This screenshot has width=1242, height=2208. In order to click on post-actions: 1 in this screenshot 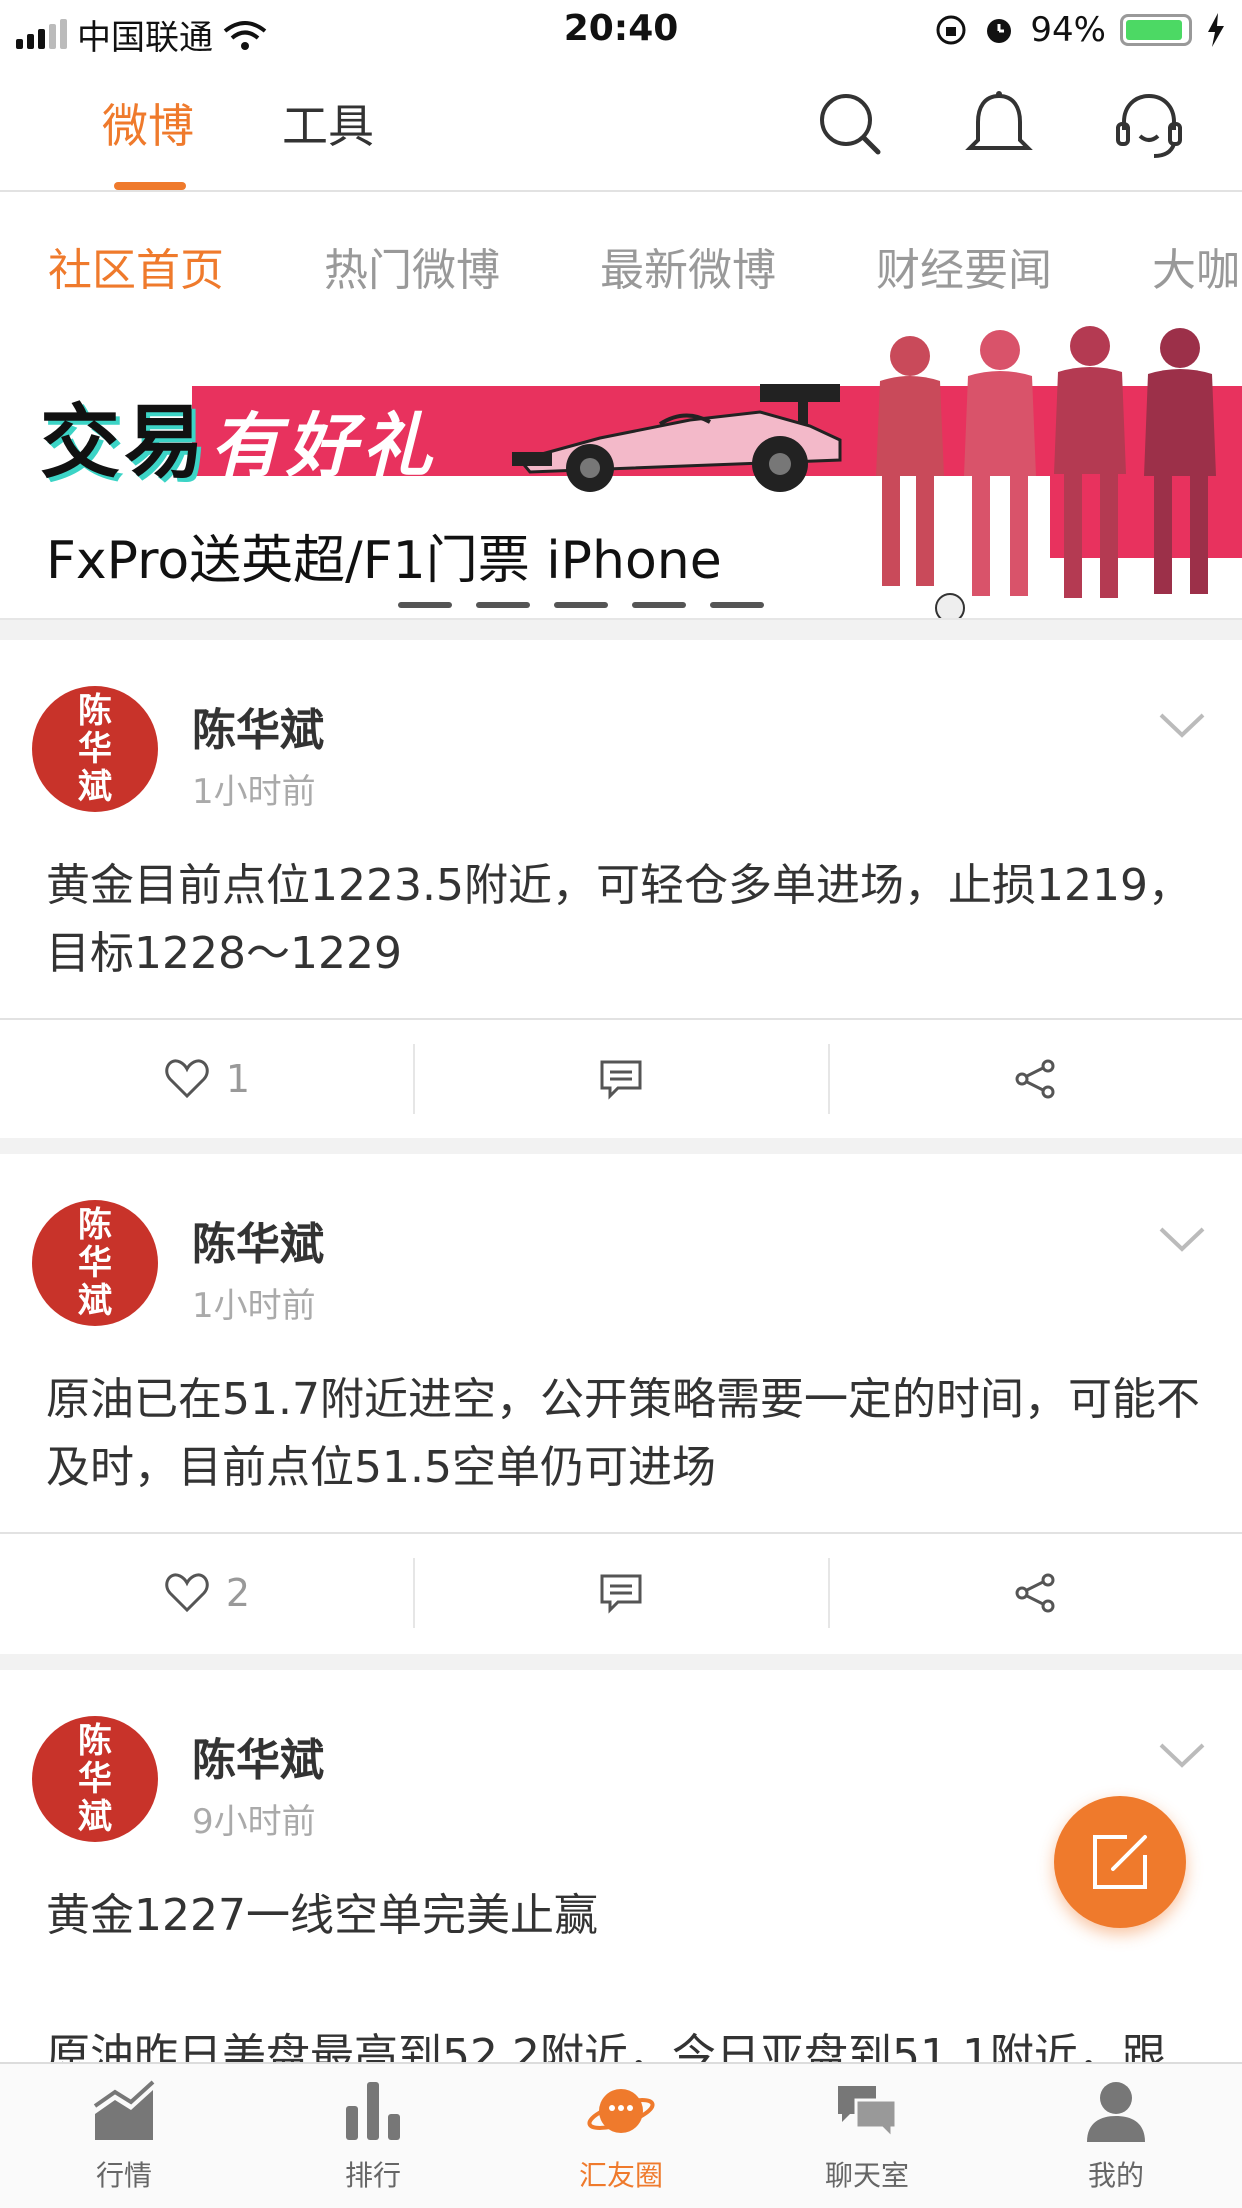, I will do `click(621, 1079)`.